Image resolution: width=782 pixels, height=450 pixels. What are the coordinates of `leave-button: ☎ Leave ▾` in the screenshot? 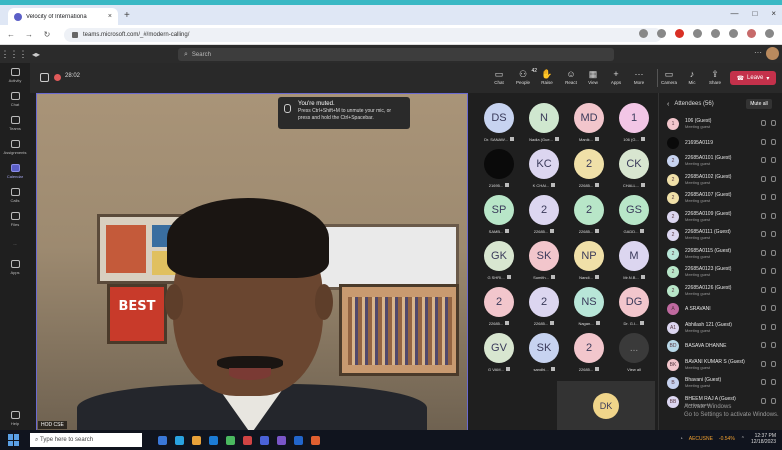 It's located at (753, 78).